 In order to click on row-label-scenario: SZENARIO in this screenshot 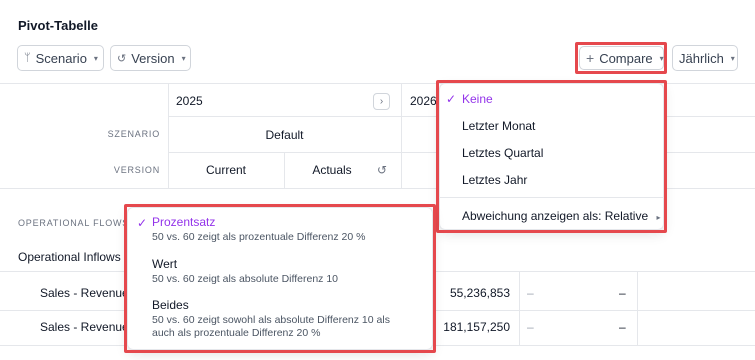, I will do `click(133, 134)`.